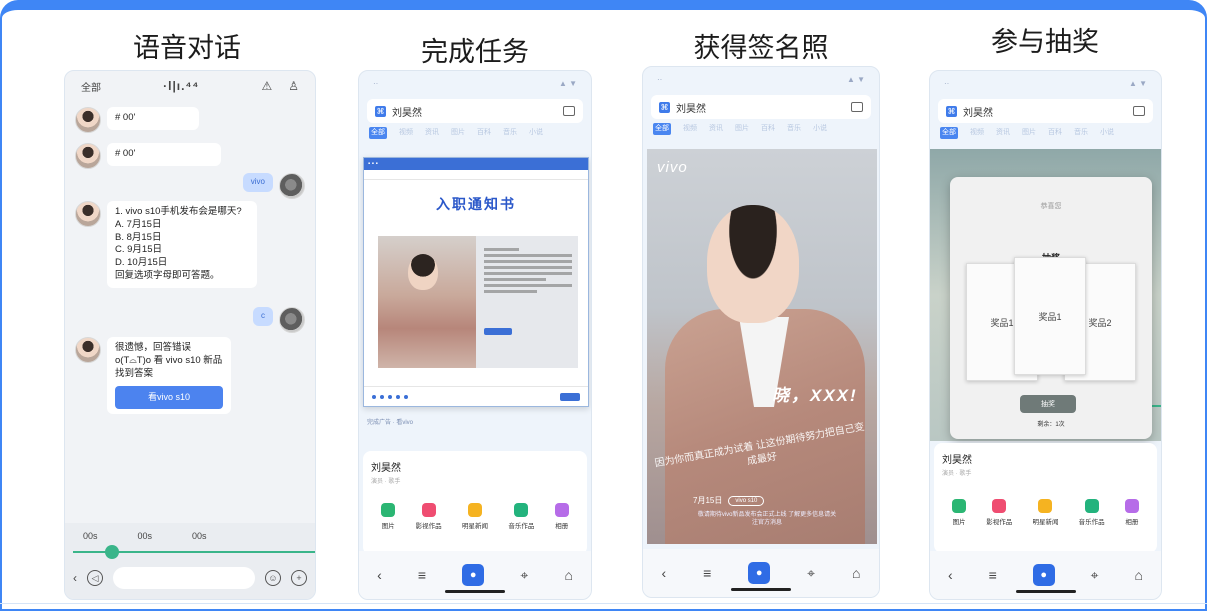  What do you see at coordinates (498, 331) in the screenshot?
I see `letter-action-button` at bounding box center [498, 331].